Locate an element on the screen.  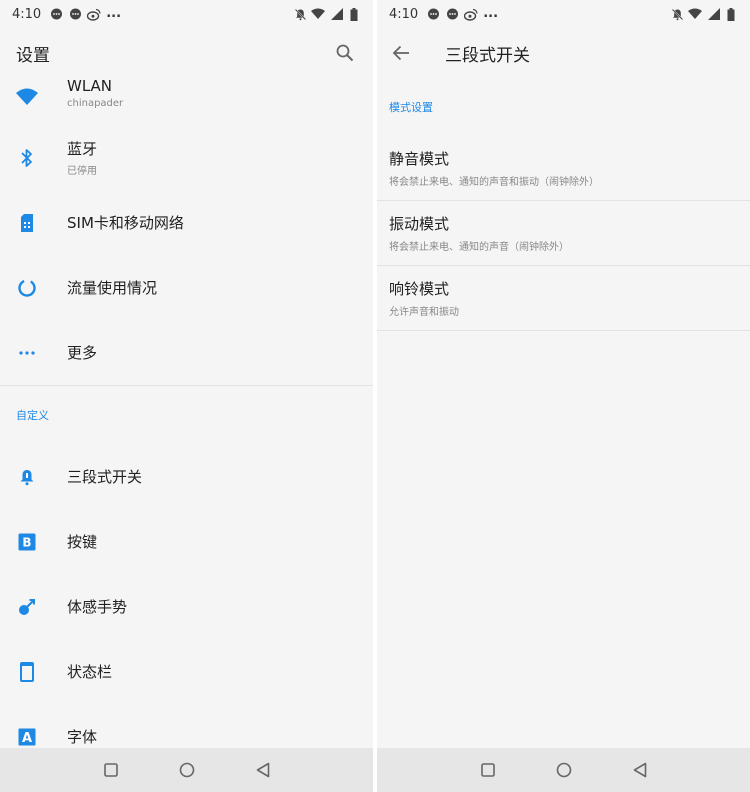
settings-item-more: 更多 is located at coordinates (186, 352).